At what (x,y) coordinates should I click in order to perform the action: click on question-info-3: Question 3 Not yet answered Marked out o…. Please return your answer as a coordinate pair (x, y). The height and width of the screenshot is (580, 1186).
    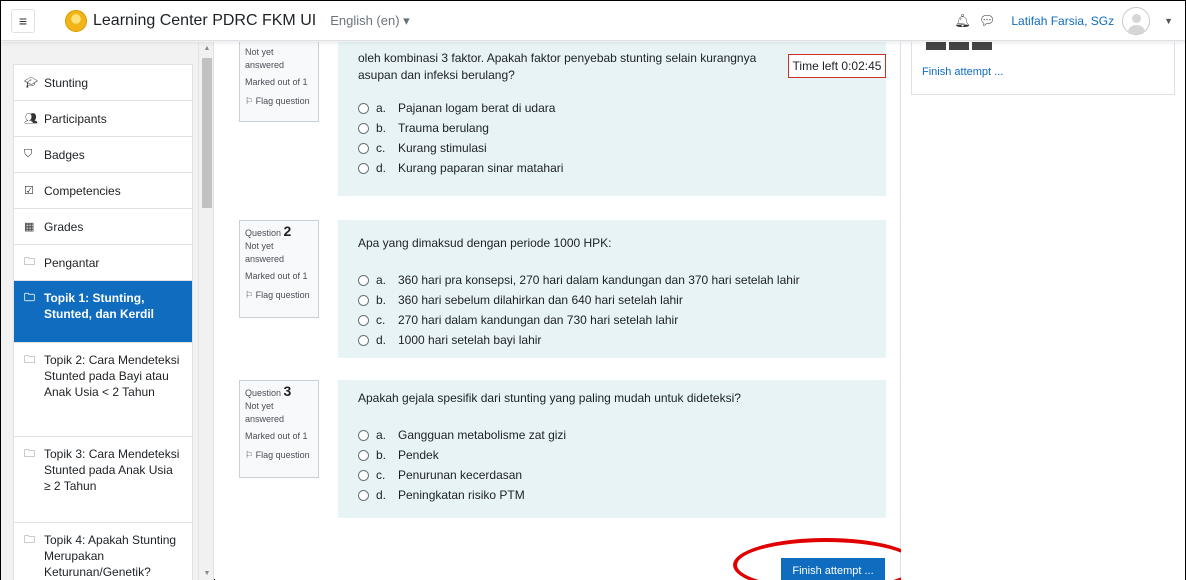
    Looking at the image, I should click on (279, 429).